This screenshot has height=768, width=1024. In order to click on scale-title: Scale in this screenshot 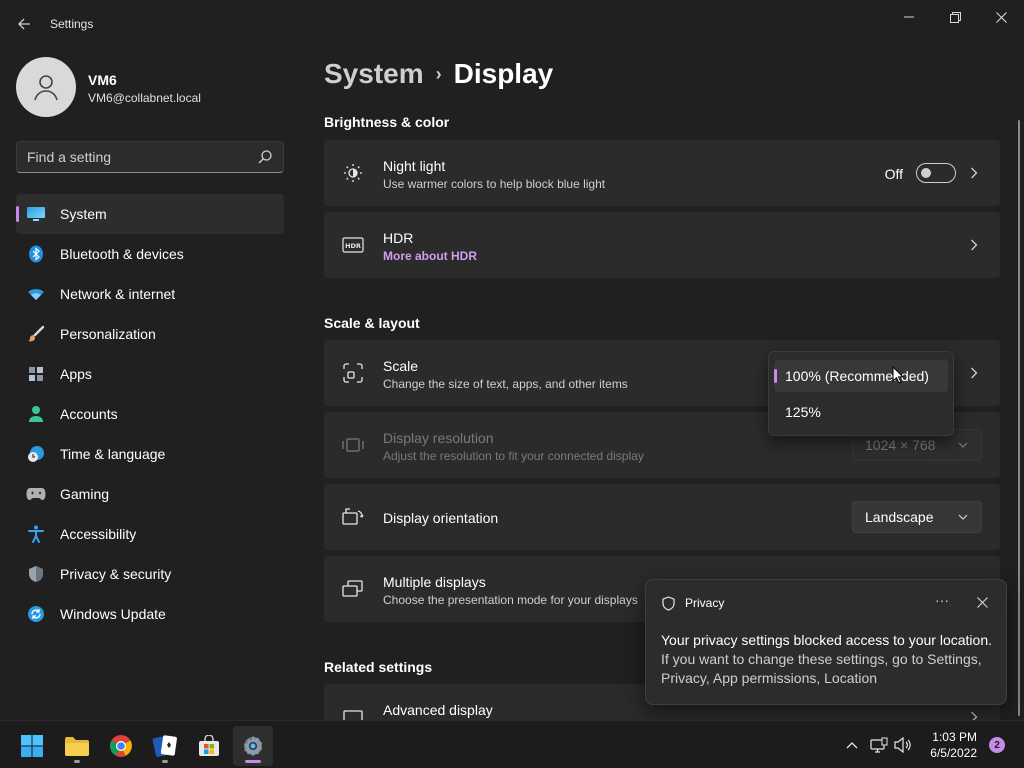, I will do `click(401, 366)`.